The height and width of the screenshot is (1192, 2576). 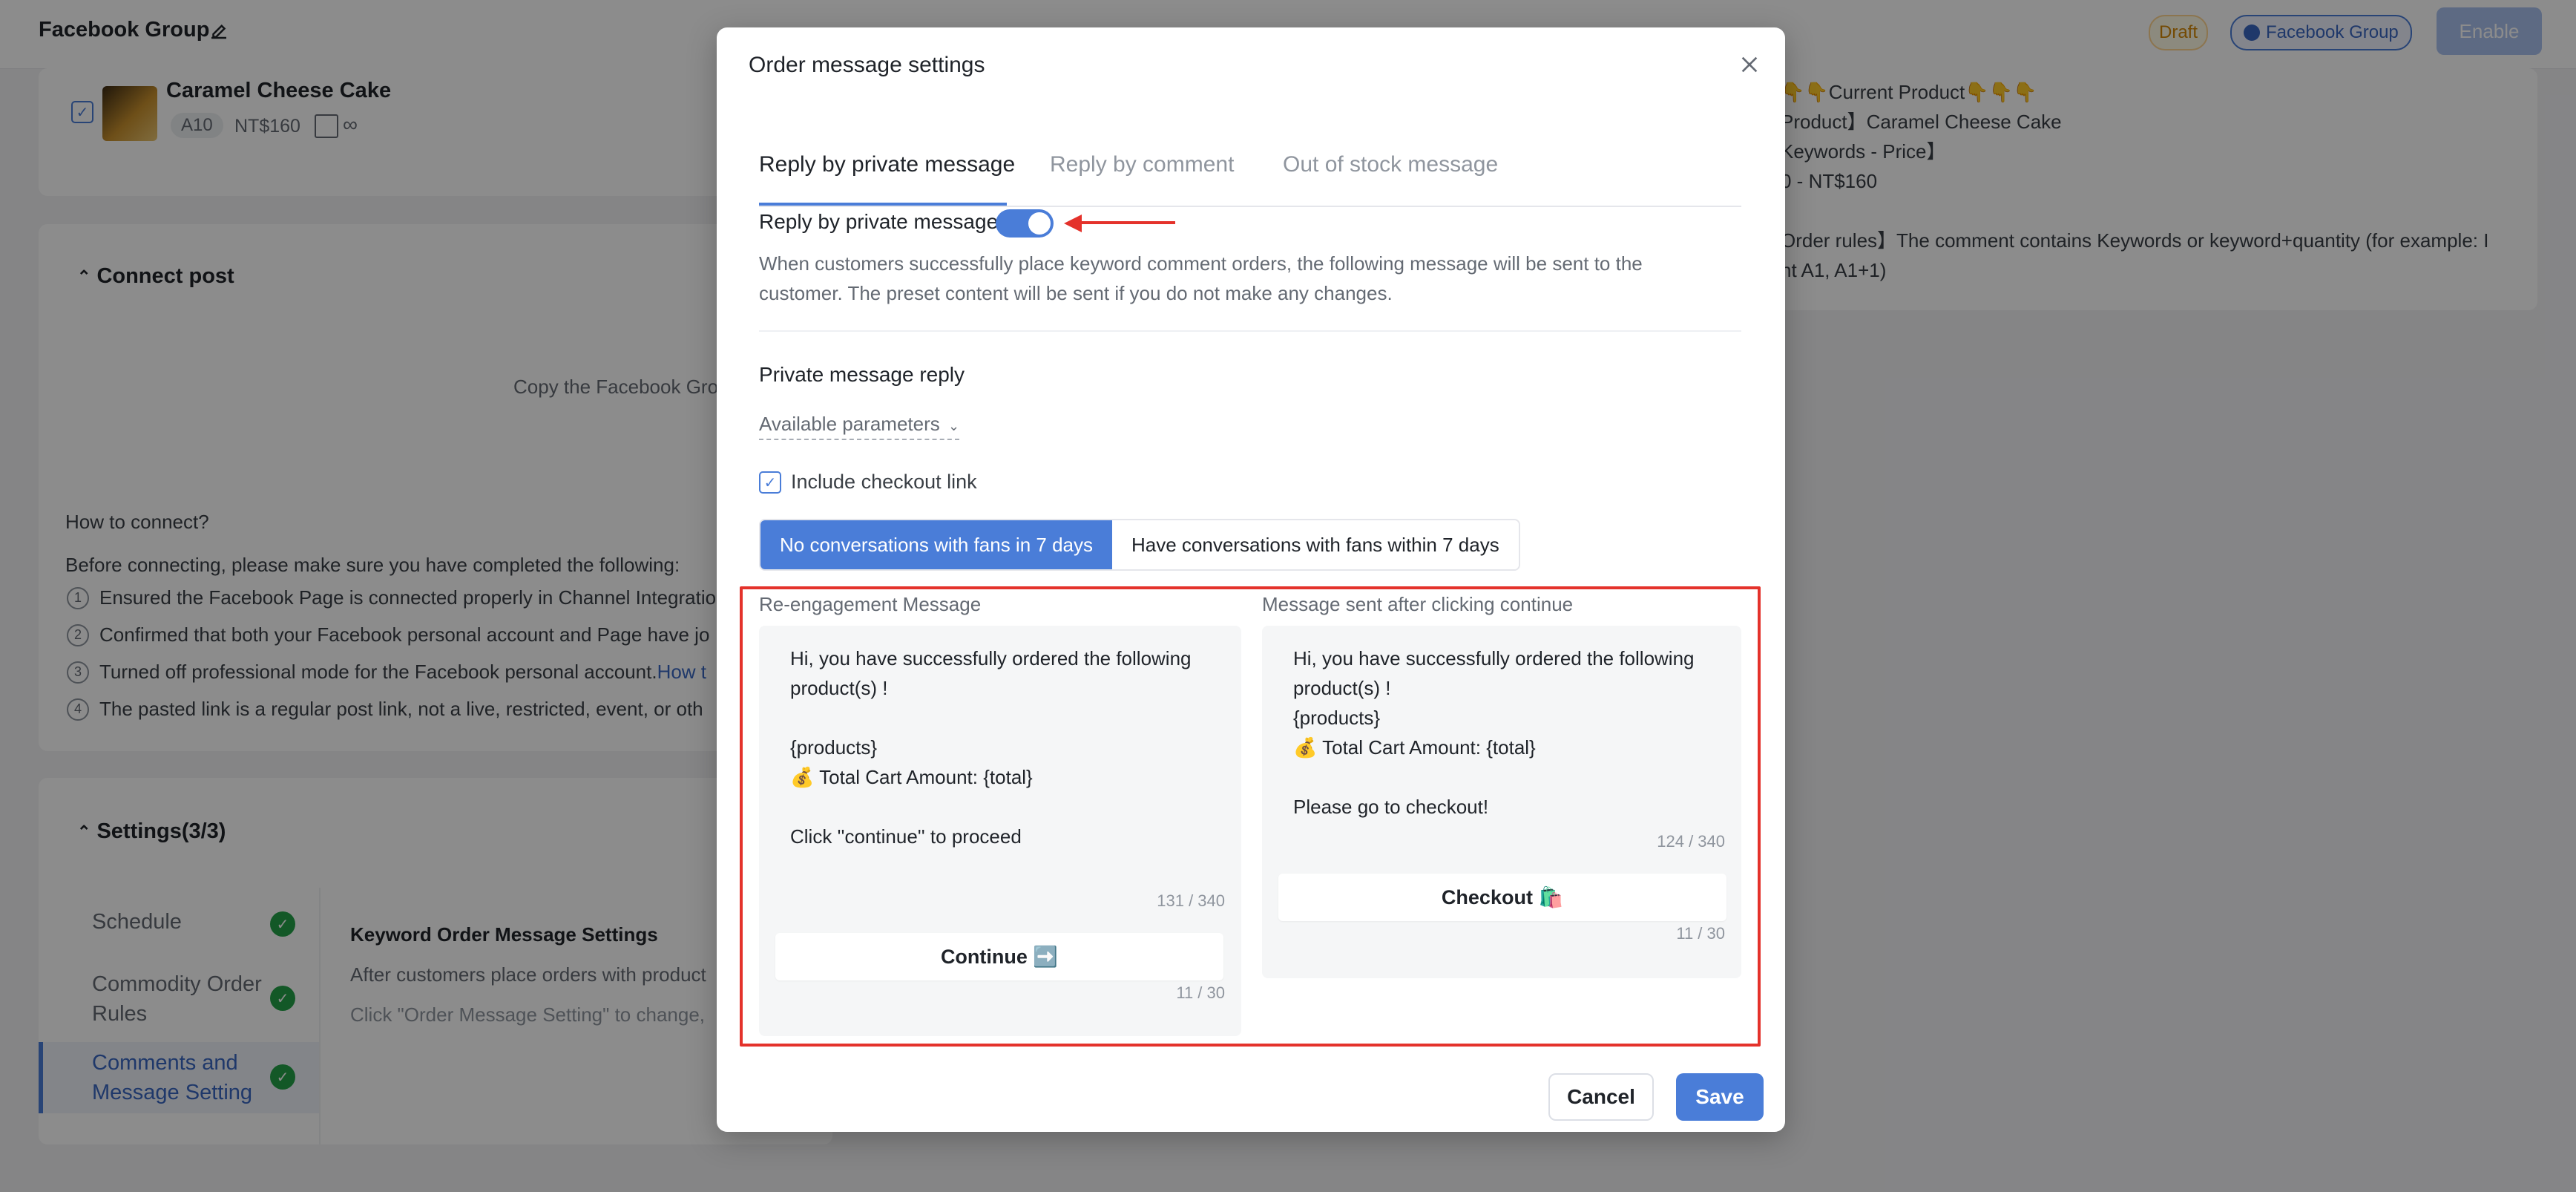 What do you see at coordinates (887, 164) in the screenshot?
I see `tab-reply-private-message: Reply by private message` at bounding box center [887, 164].